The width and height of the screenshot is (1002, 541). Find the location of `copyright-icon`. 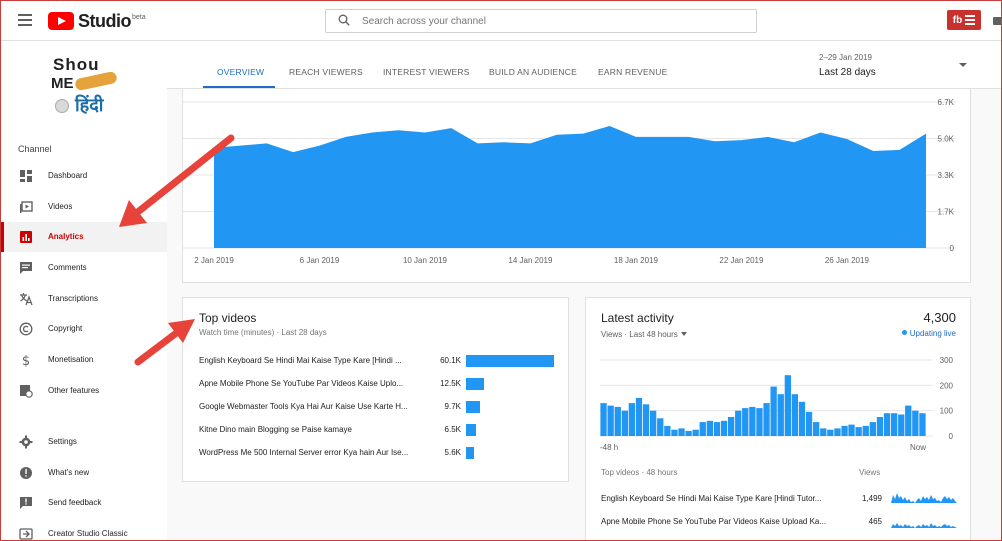

copyright-icon is located at coordinates (26, 329).